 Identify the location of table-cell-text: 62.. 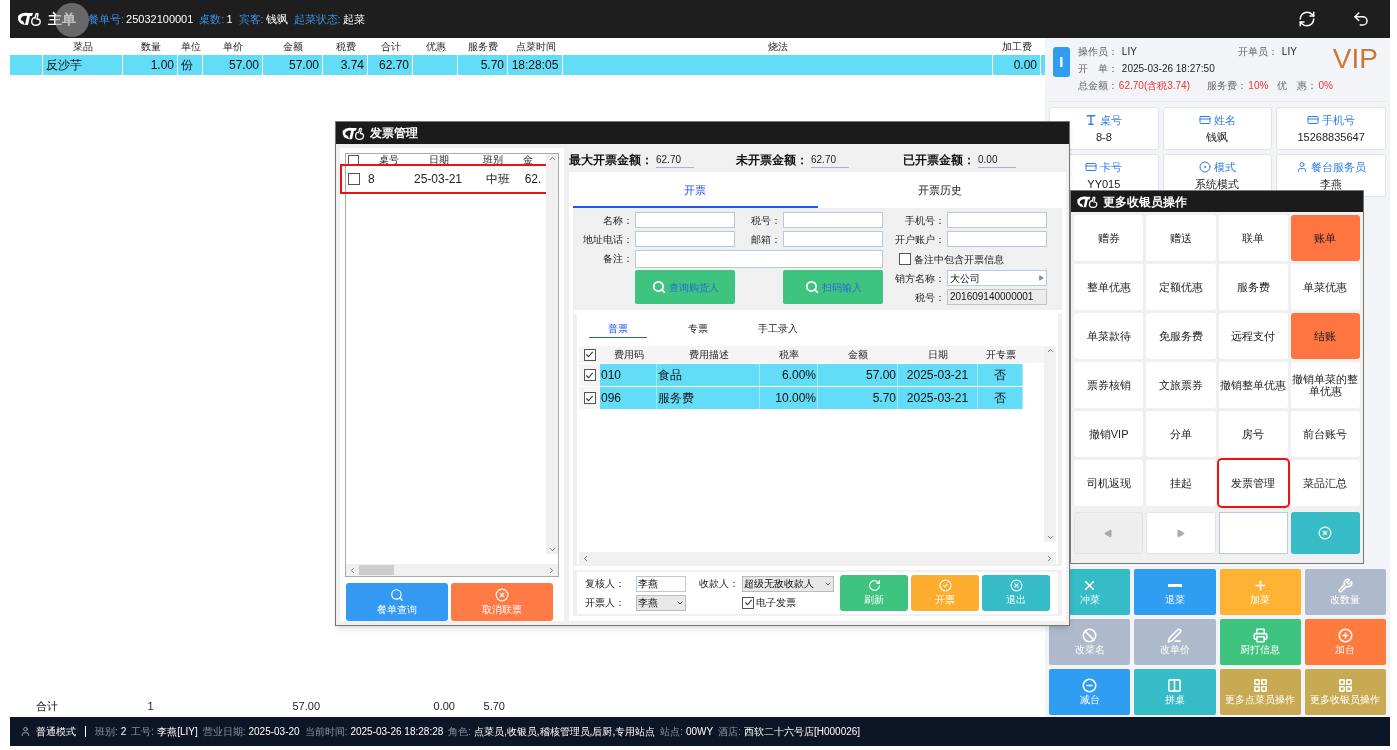
(533, 179).